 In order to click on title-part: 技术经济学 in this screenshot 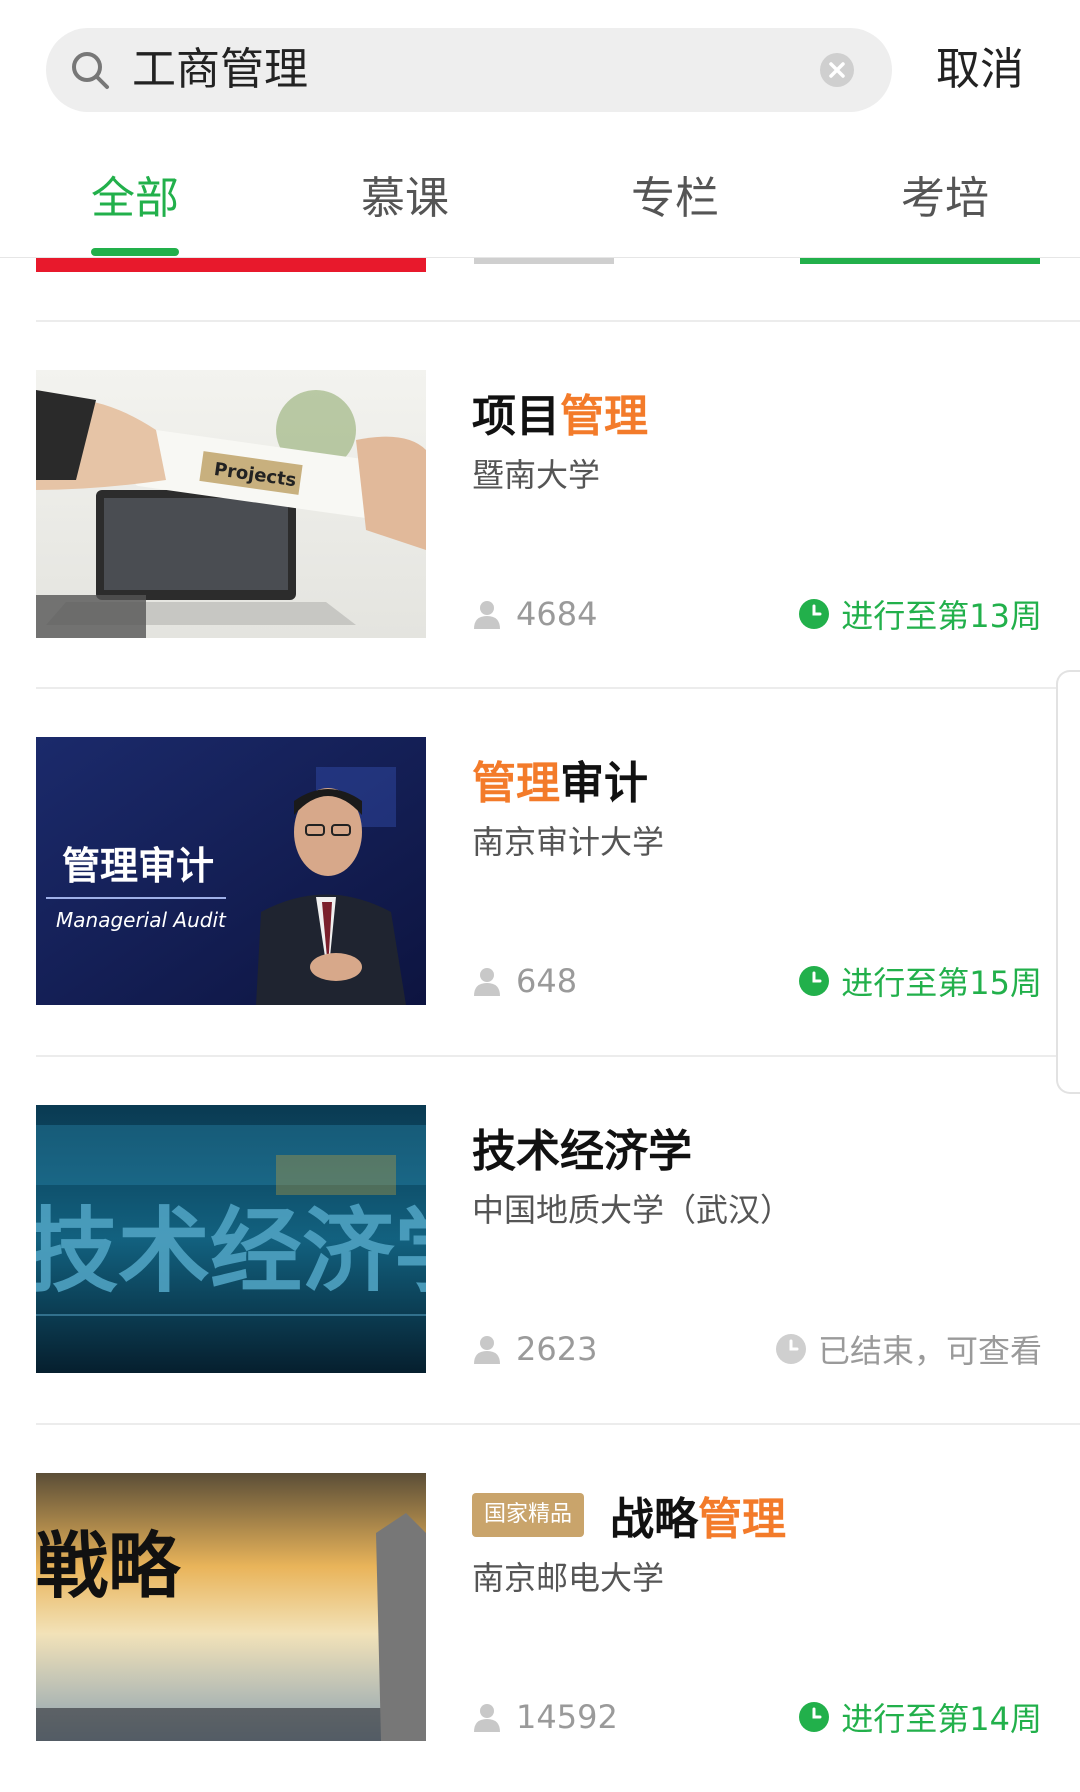, I will do `click(582, 1151)`.